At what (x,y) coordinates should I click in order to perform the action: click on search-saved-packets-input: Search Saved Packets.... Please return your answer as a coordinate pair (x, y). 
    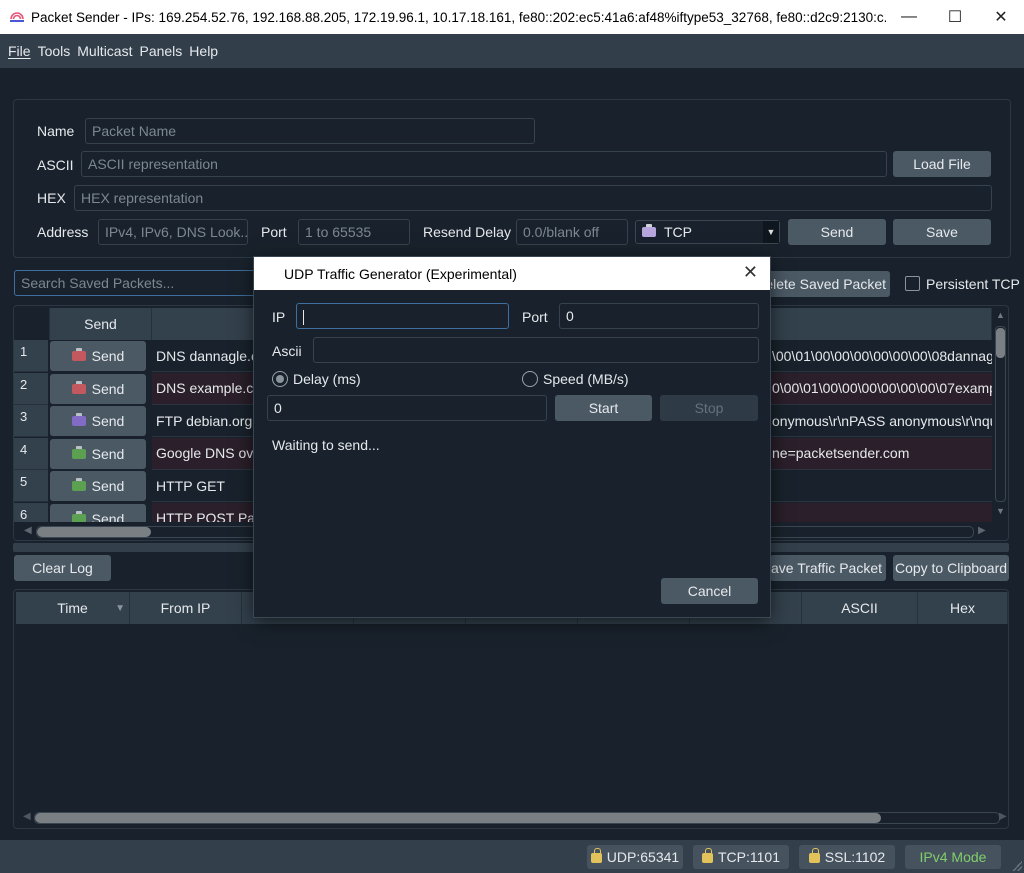
    Looking at the image, I should click on (136, 283).